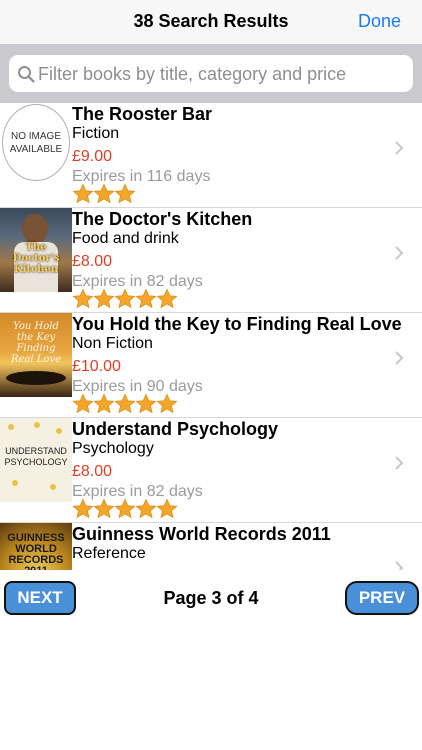  I want to click on book-cover-title: UNDERSTAND PSYCHOLOGY, so click(36, 456).